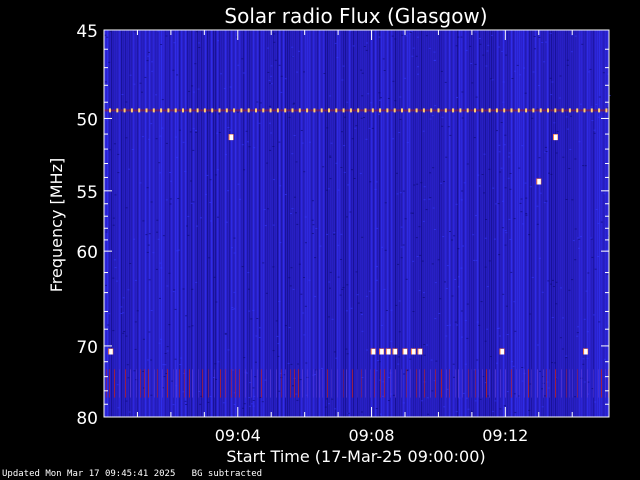 The width and height of the screenshot is (640, 480). I want to click on y-tick-label: 45, so click(87, 32).